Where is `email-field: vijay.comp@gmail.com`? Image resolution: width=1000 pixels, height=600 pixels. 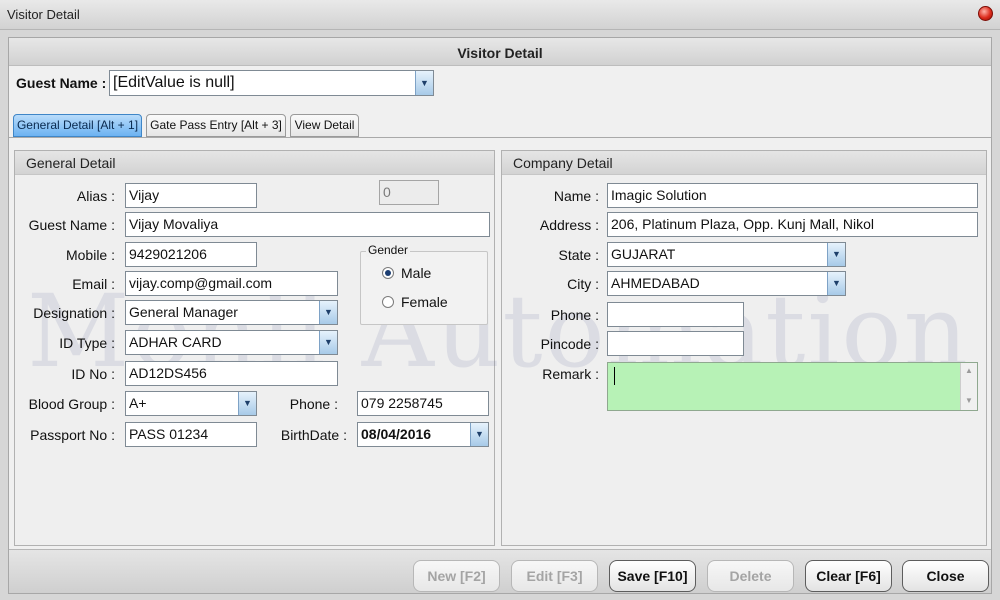
email-field: vijay.comp@gmail.com is located at coordinates (231, 283).